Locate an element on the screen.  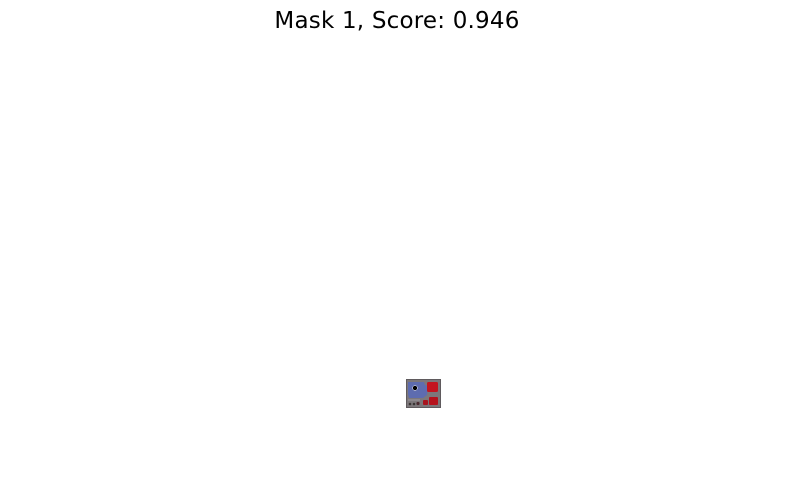
red-block-small is located at coordinates (425, 402).